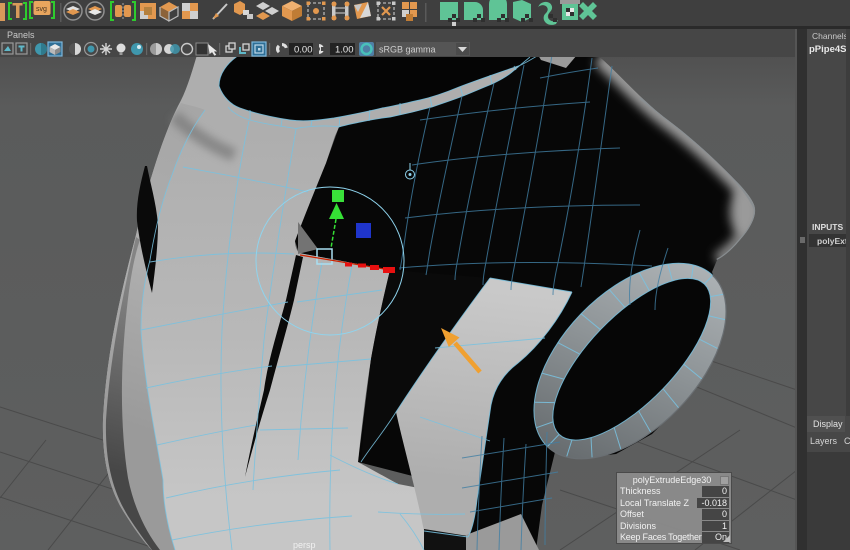  I want to click on svg-text: 0.00, so click(303, 50).